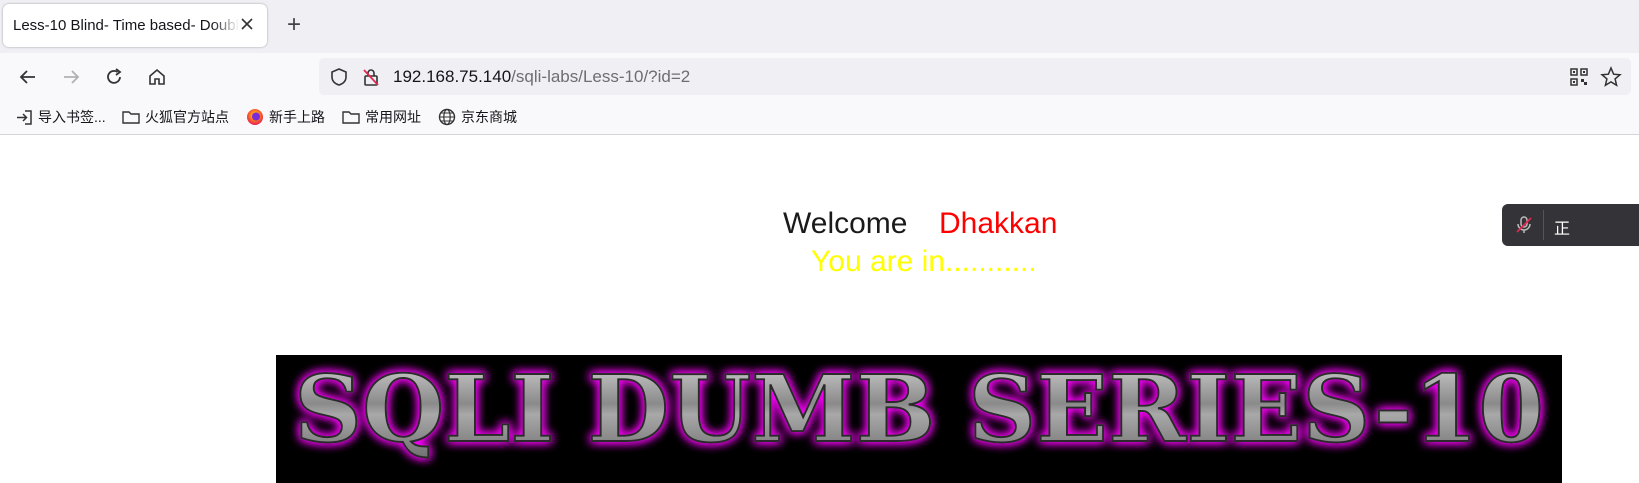 The height and width of the screenshot is (483, 1639). What do you see at coordinates (998, 223) in the screenshot?
I see `user-name-text: Dhakkan` at bounding box center [998, 223].